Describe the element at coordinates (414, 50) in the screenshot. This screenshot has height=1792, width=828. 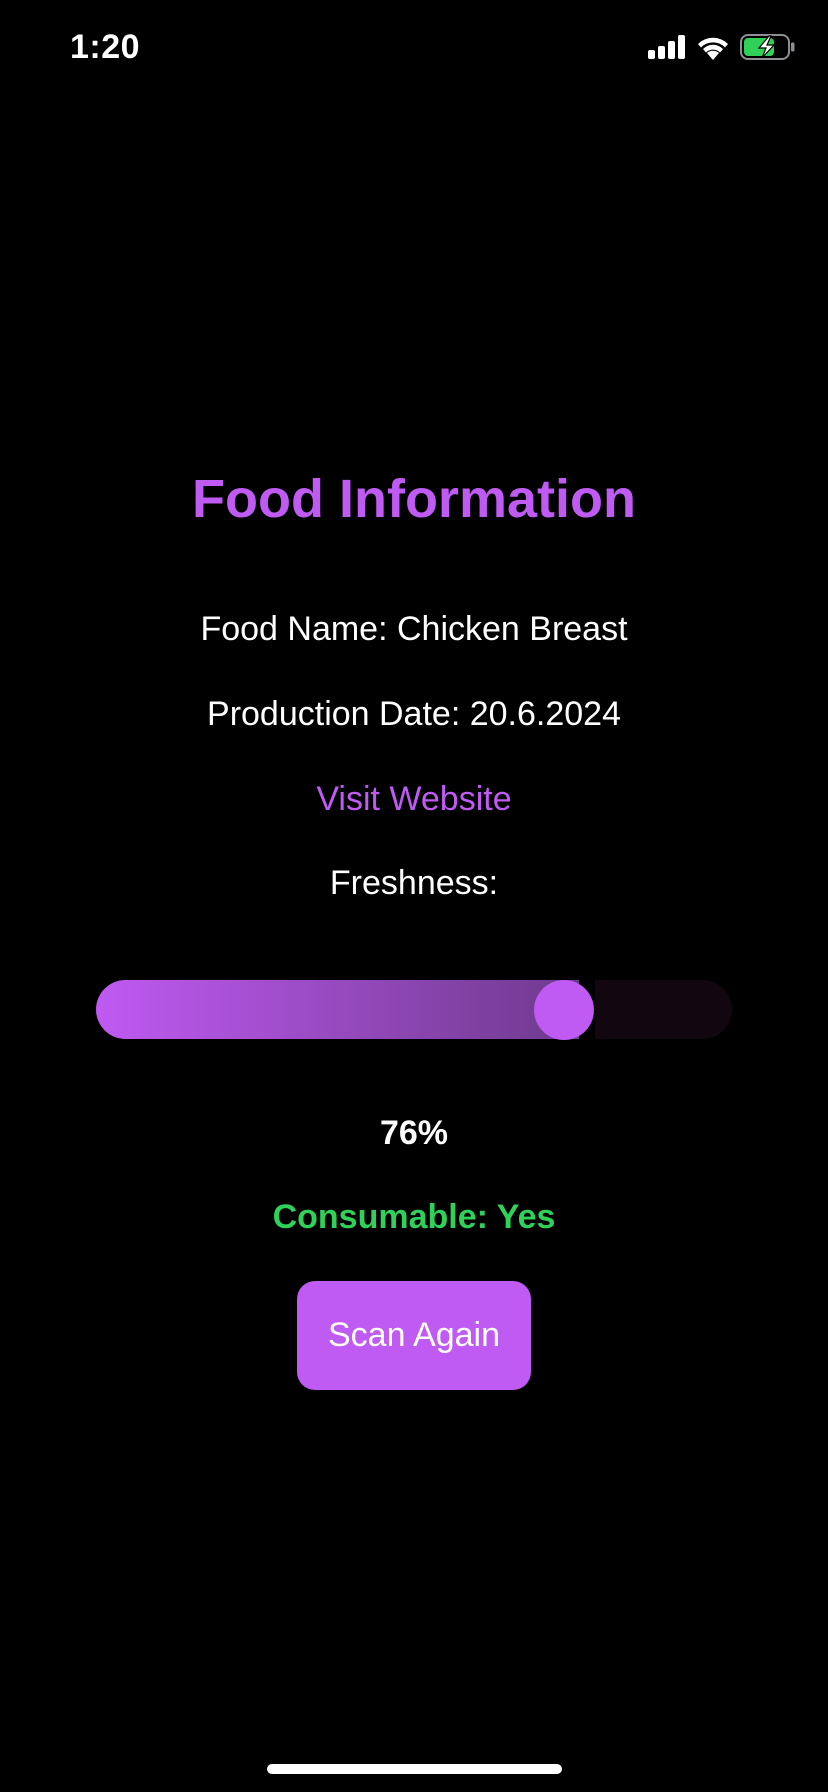
I see `status-bar: 1:20` at that location.